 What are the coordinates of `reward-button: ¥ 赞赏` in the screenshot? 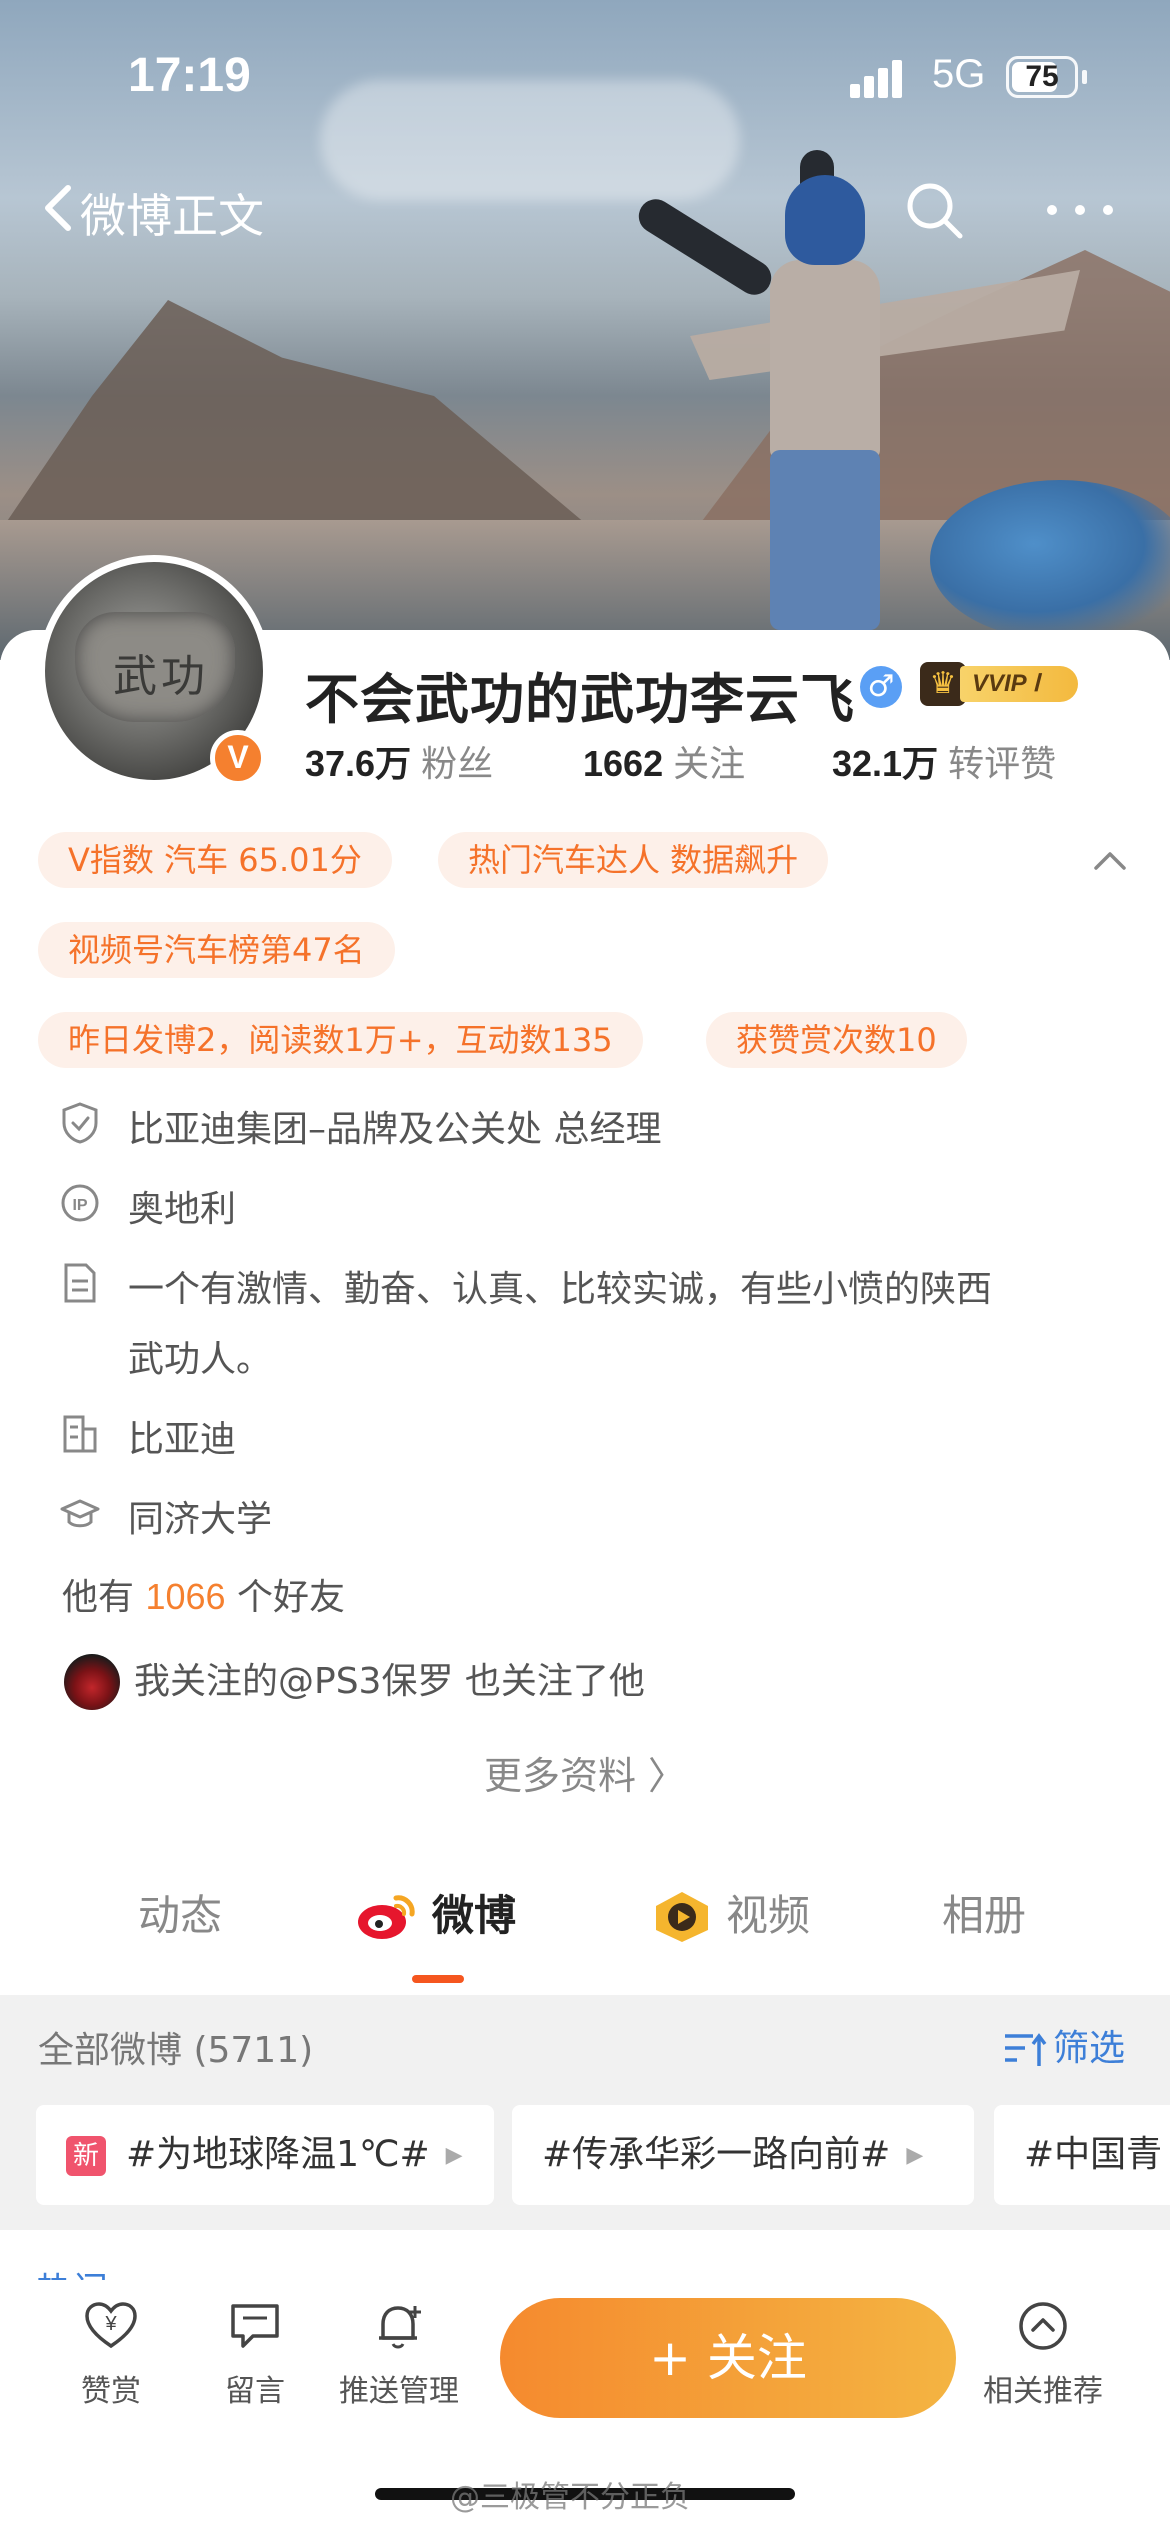 It's located at (111, 2354).